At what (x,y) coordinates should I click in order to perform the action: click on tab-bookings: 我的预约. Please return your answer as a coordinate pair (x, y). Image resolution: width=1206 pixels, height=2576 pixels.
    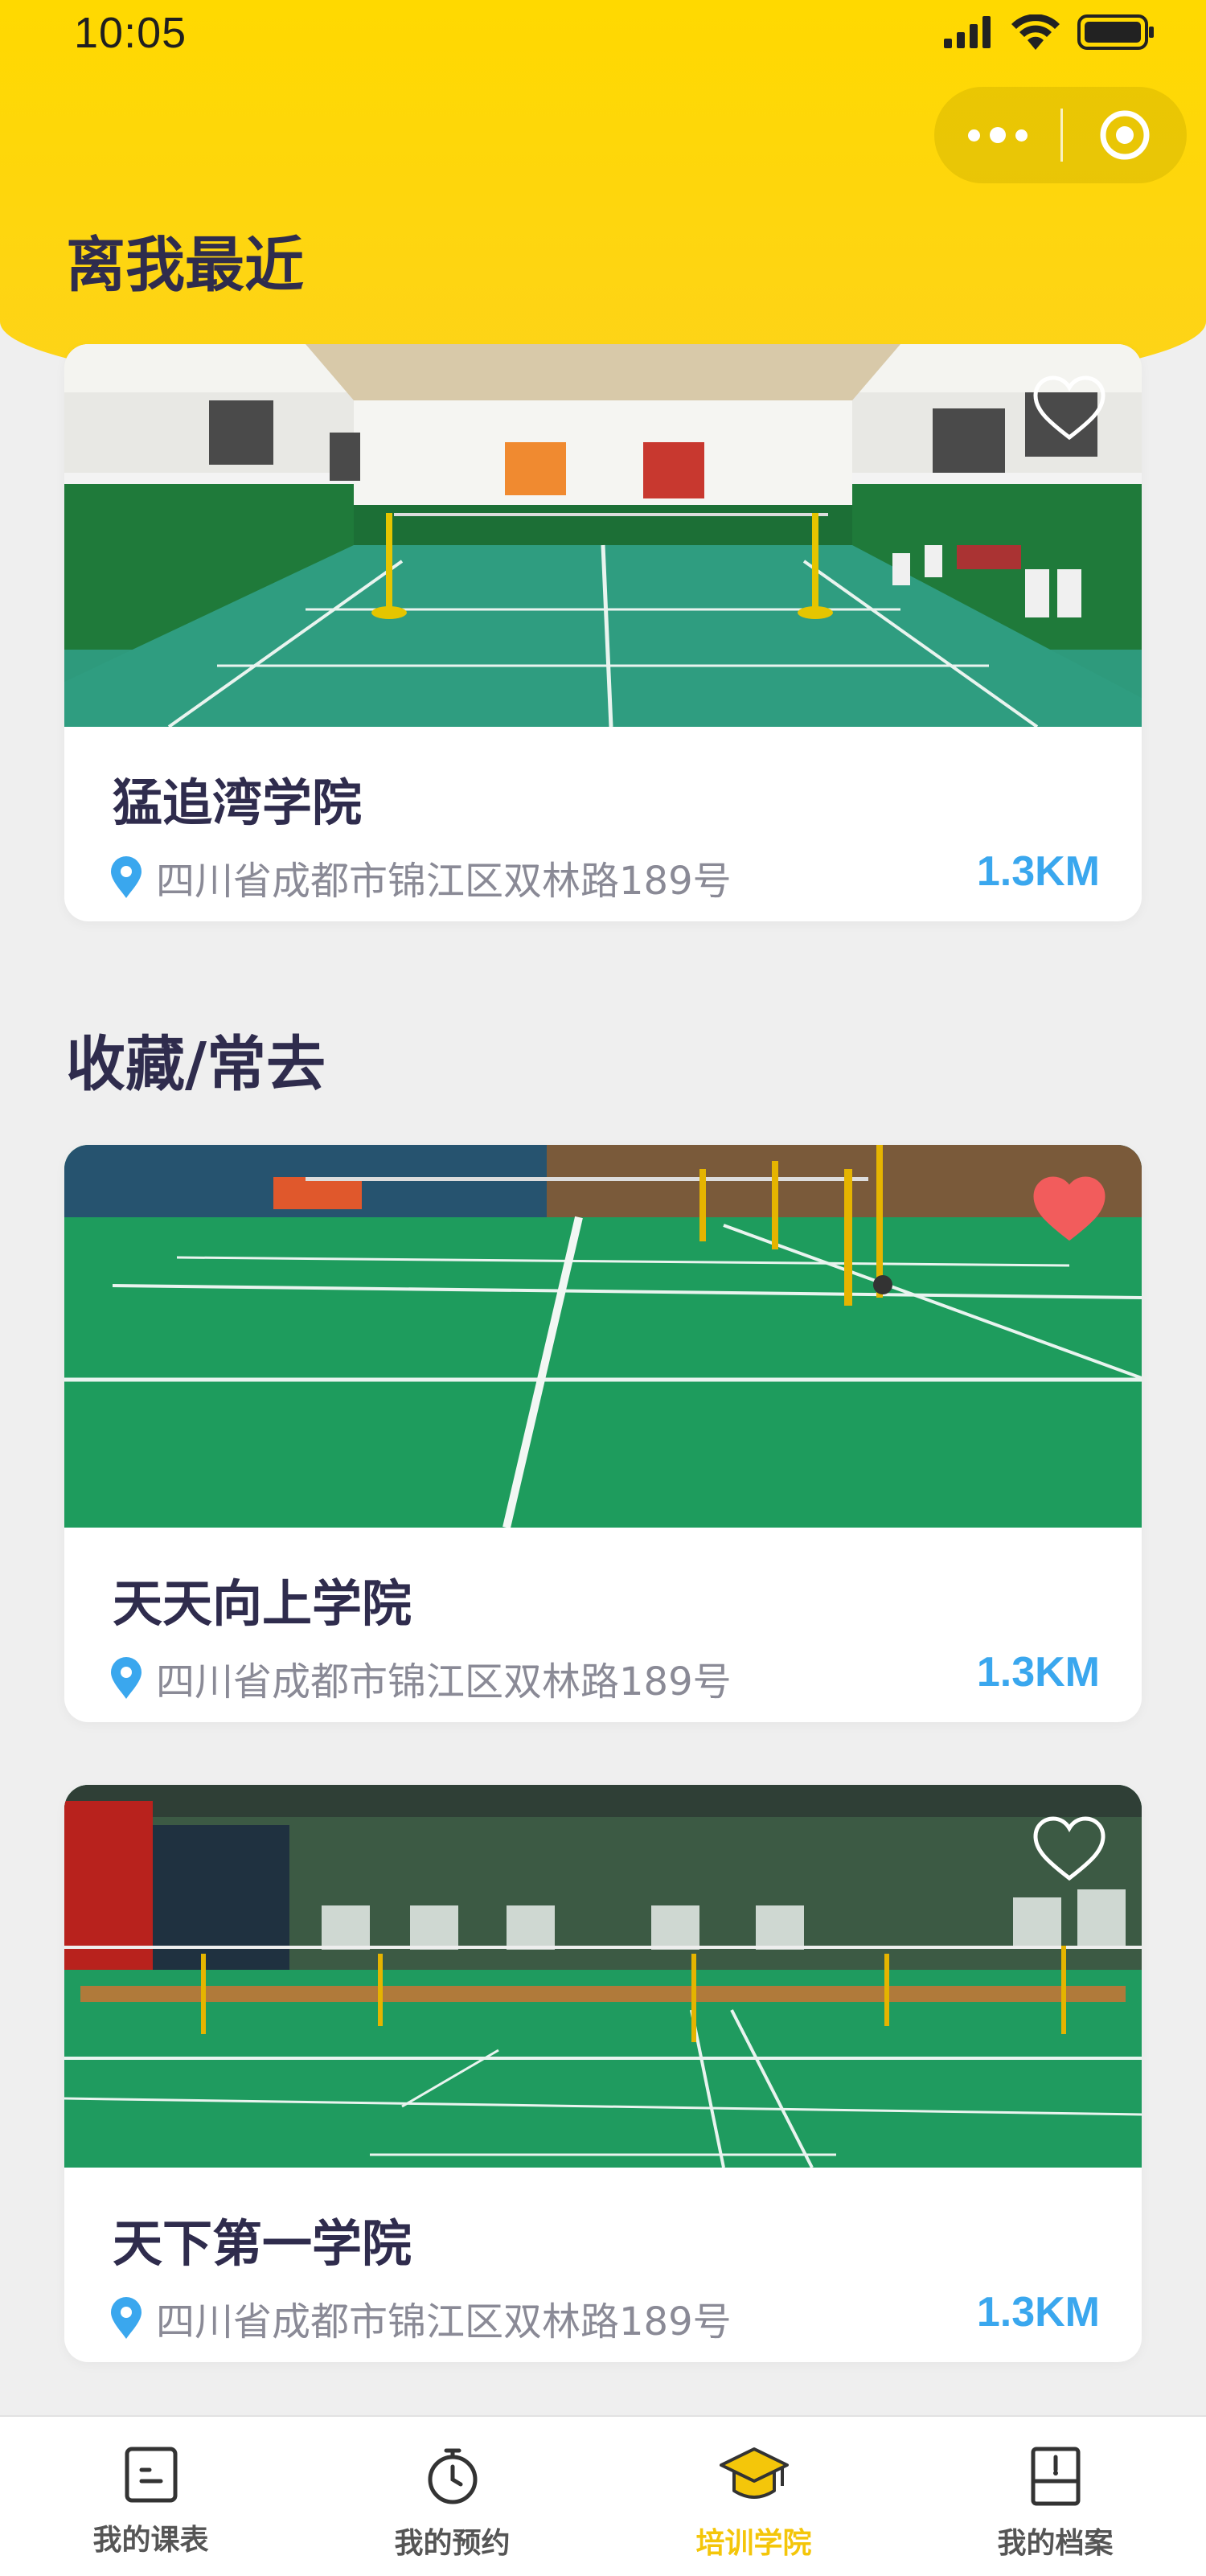
    Looking at the image, I should click on (452, 2496).